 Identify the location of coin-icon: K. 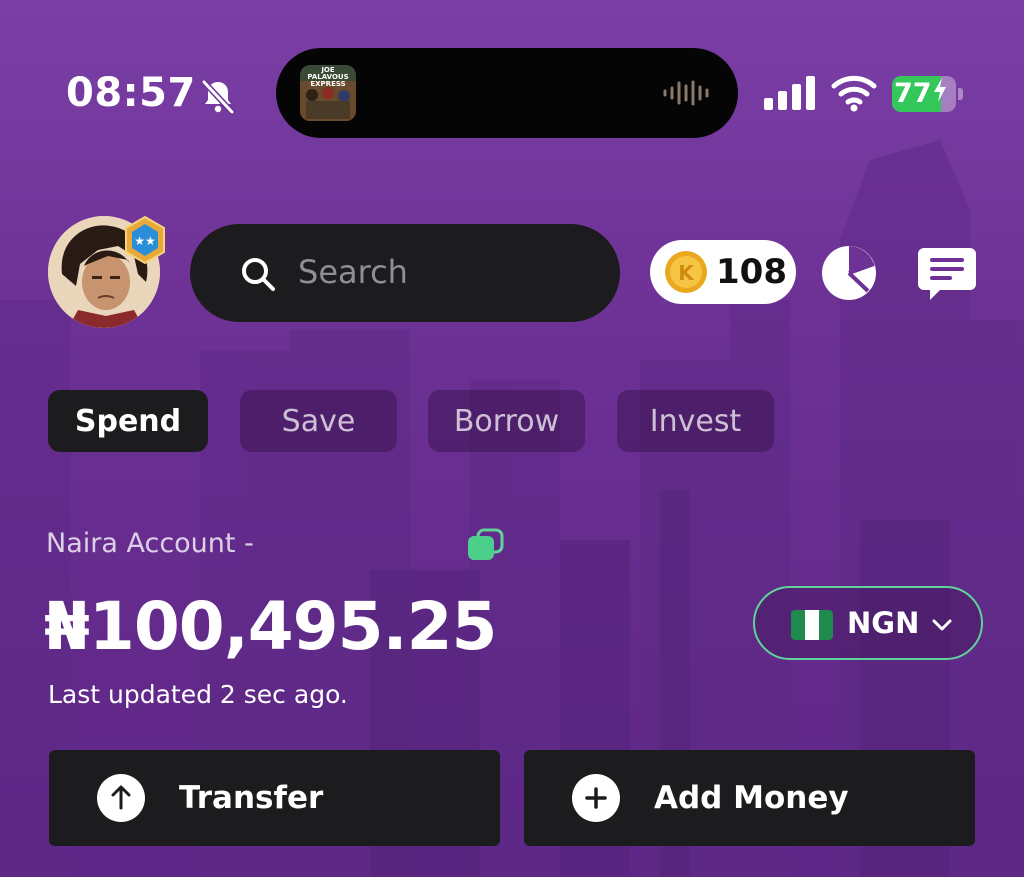
(686, 272).